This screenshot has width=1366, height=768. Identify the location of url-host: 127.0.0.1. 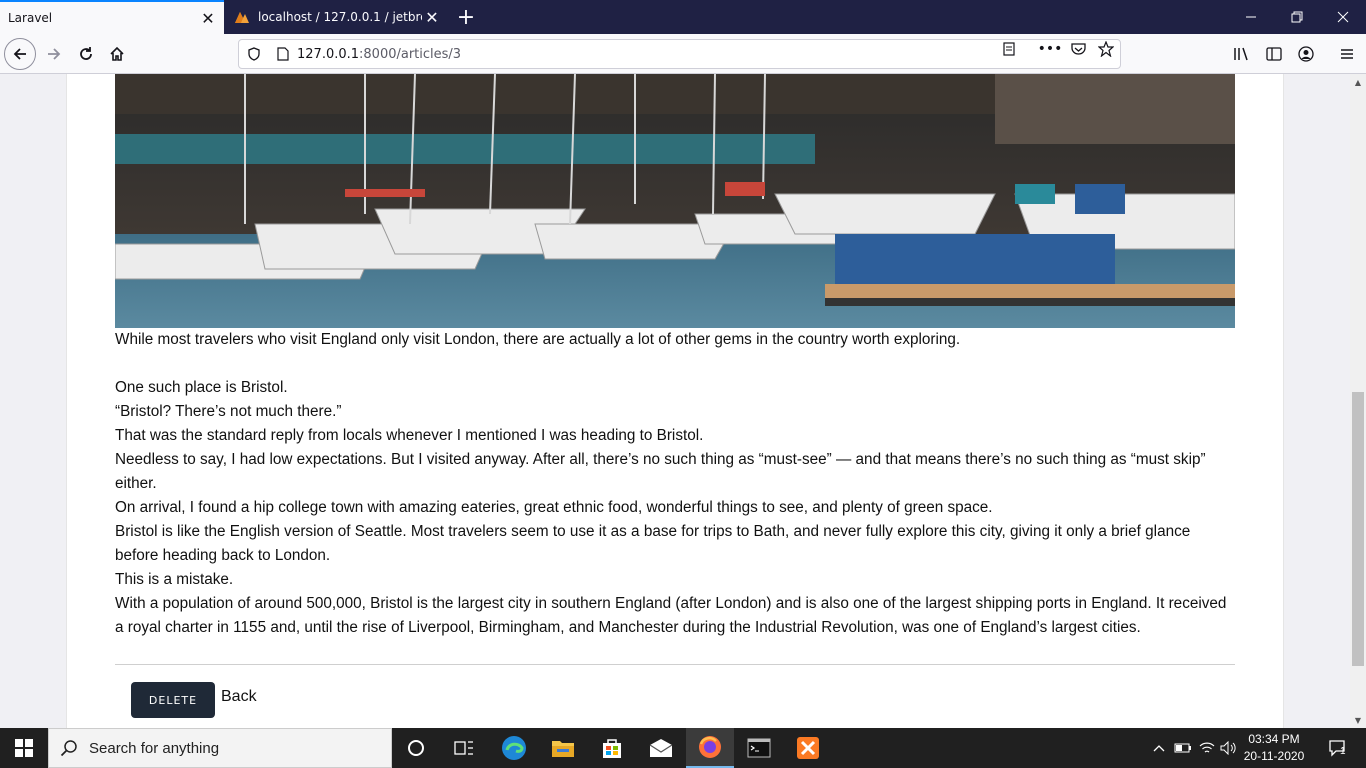
(328, 54).